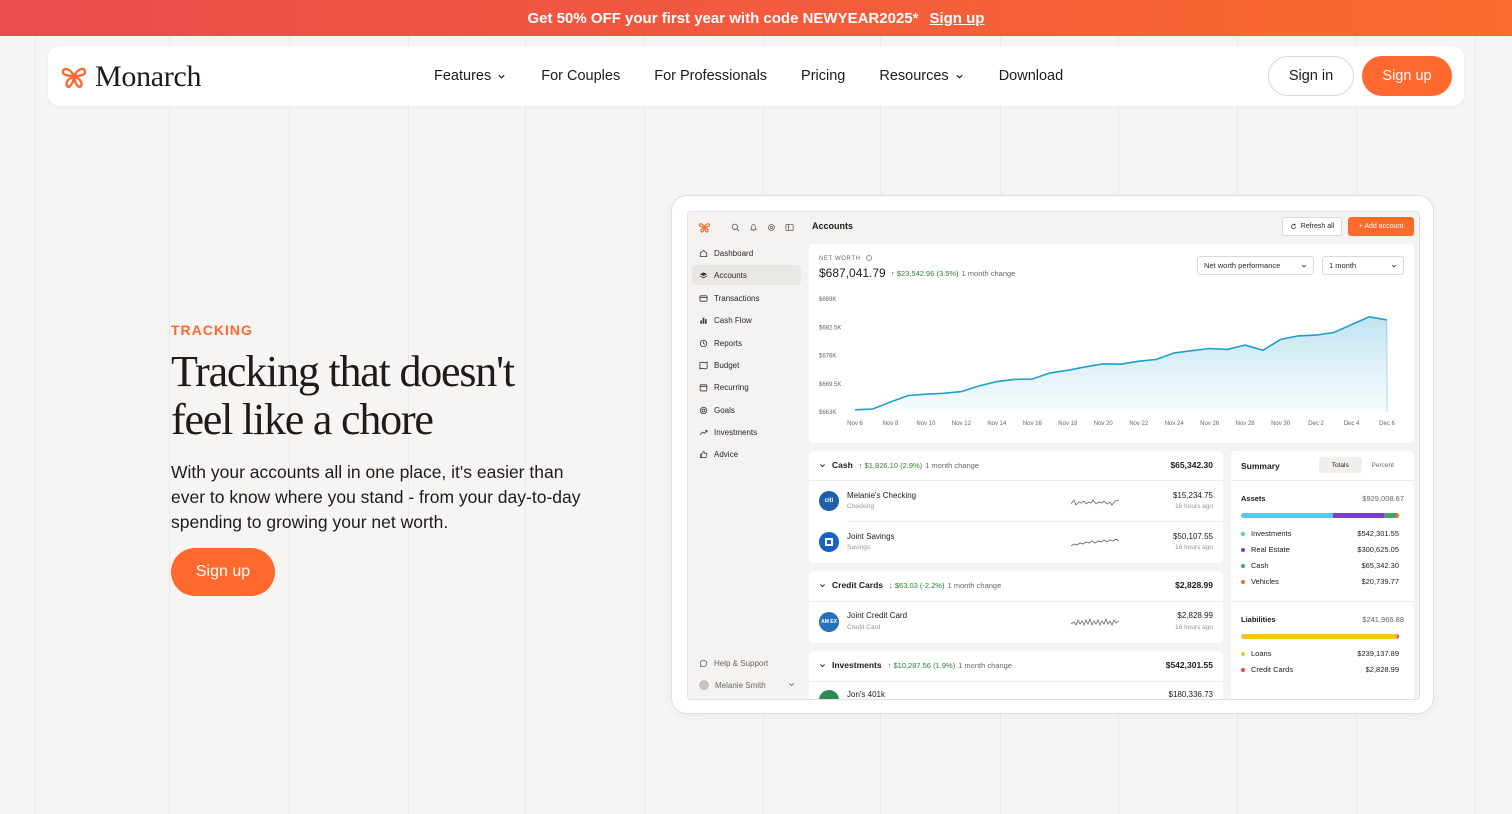 Image resolution: width=1512 pixels, height=814 pixels. What do you see at coordinates (746, 685) in the screenshot?
I see `sidebar-user-menu: Melanie Smith` at bounding box center [746, 685].